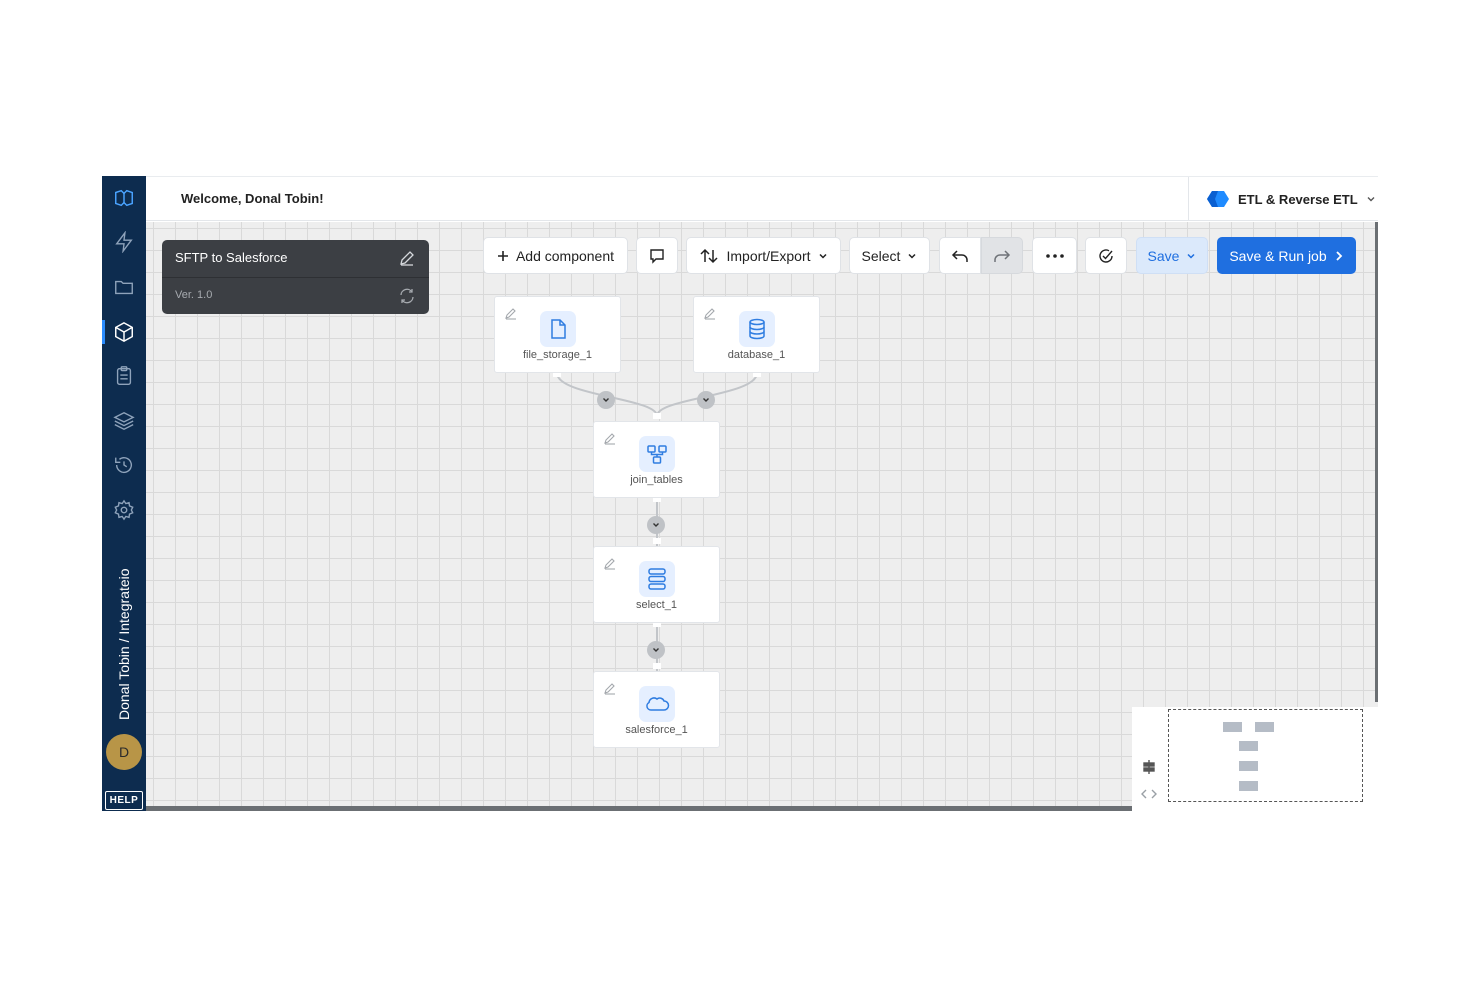 This screenshot has width=1480, height=987. I want to click on import-export-button: Import/Export, so click(763, 255).